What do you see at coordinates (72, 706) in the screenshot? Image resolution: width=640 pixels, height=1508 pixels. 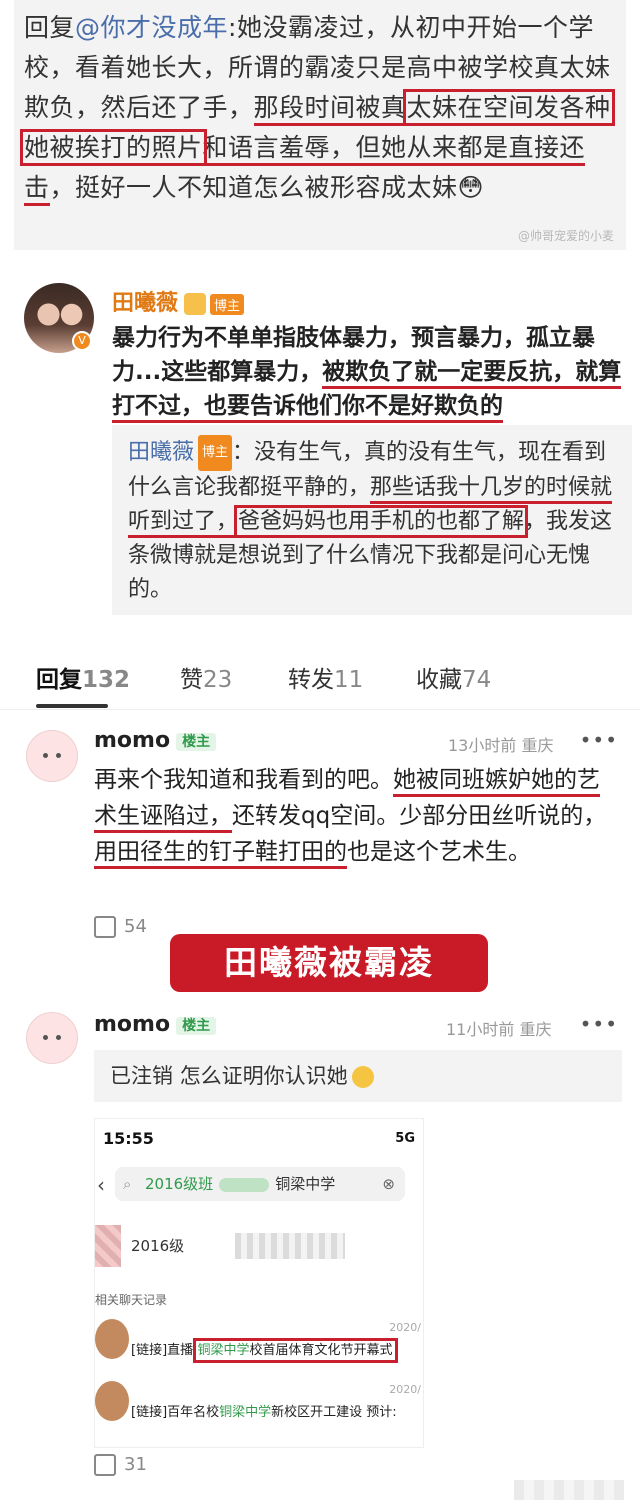 I see `active-tab-indicator` at bounding box center [72, 706].